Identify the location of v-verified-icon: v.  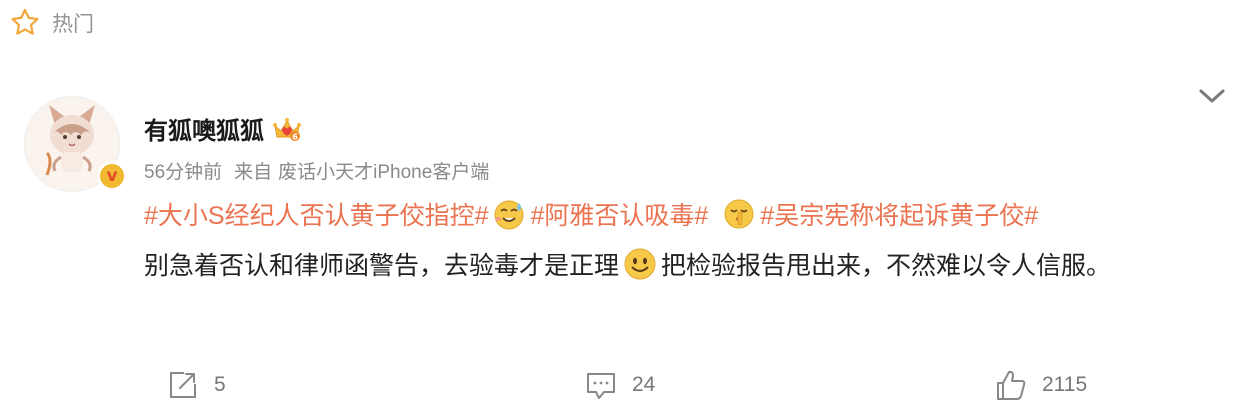
(112, 175).